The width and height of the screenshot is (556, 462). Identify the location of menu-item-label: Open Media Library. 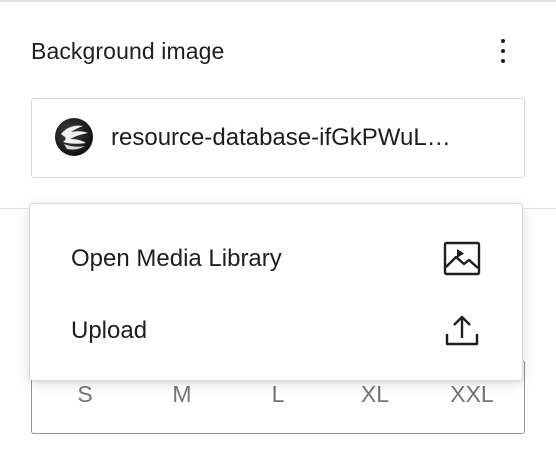
(176, 258).